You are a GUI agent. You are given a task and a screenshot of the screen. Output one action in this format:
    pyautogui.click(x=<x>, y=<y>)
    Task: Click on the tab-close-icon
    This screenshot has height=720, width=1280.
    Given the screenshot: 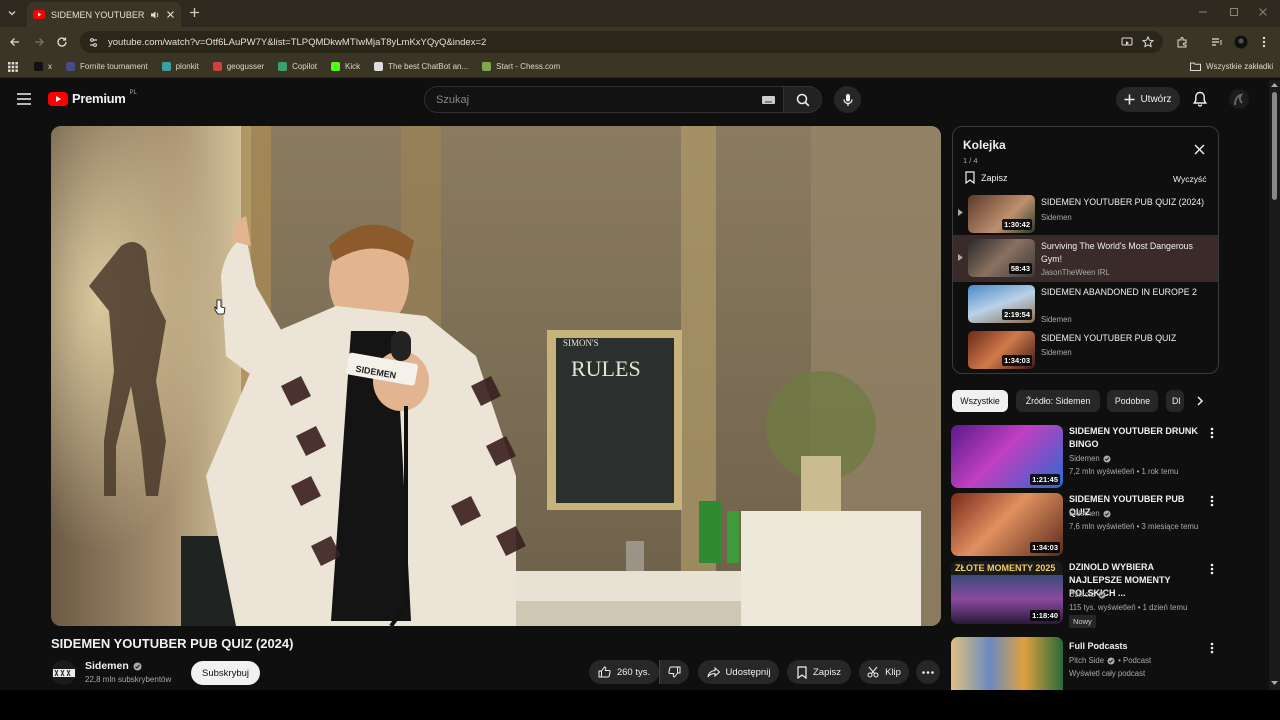 What is the action you would take?
    pyautogui.click(x=170, y=14)
    